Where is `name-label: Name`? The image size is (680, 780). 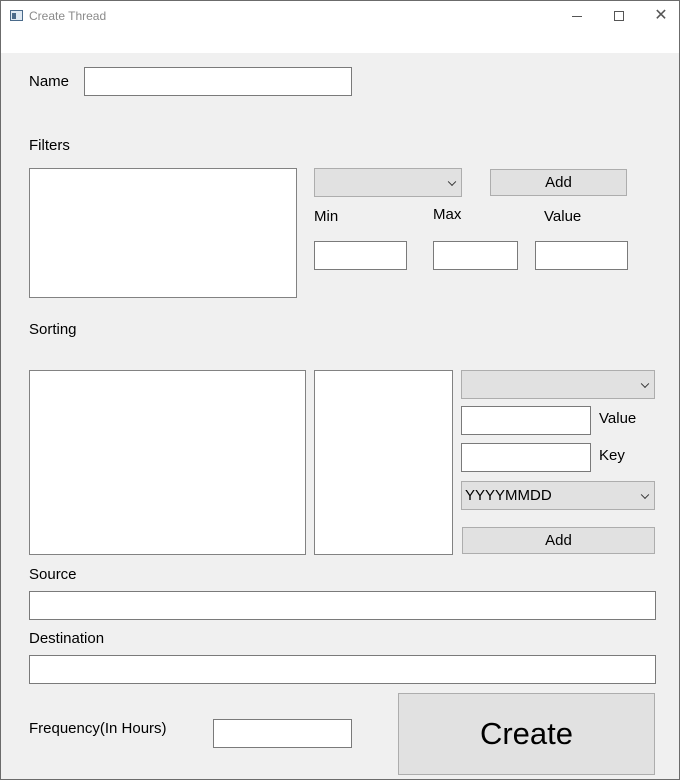
name-label: Name is located at coordinates (49, 81).